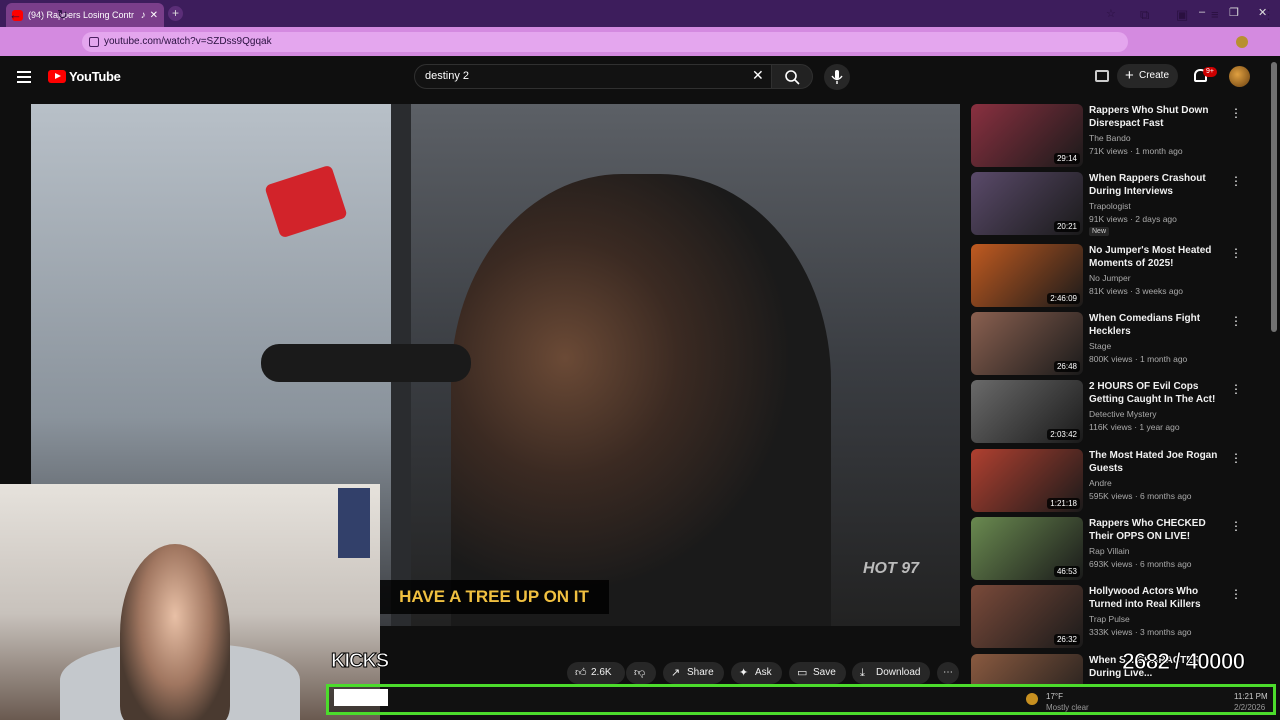  What do you see at coordinates (837, 77) in the screenshot?
I see `voice-search-button` at bounding box center [837, 77].